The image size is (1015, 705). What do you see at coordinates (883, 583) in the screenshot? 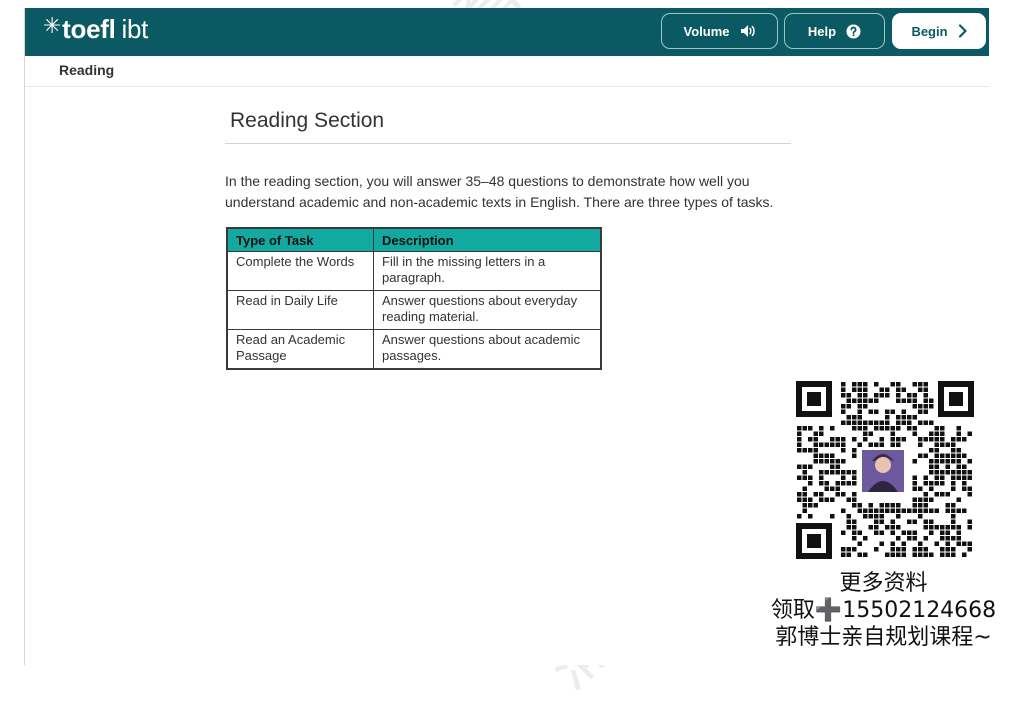
I see `promo-line: 更多资料` at bounding box center [883, 583].